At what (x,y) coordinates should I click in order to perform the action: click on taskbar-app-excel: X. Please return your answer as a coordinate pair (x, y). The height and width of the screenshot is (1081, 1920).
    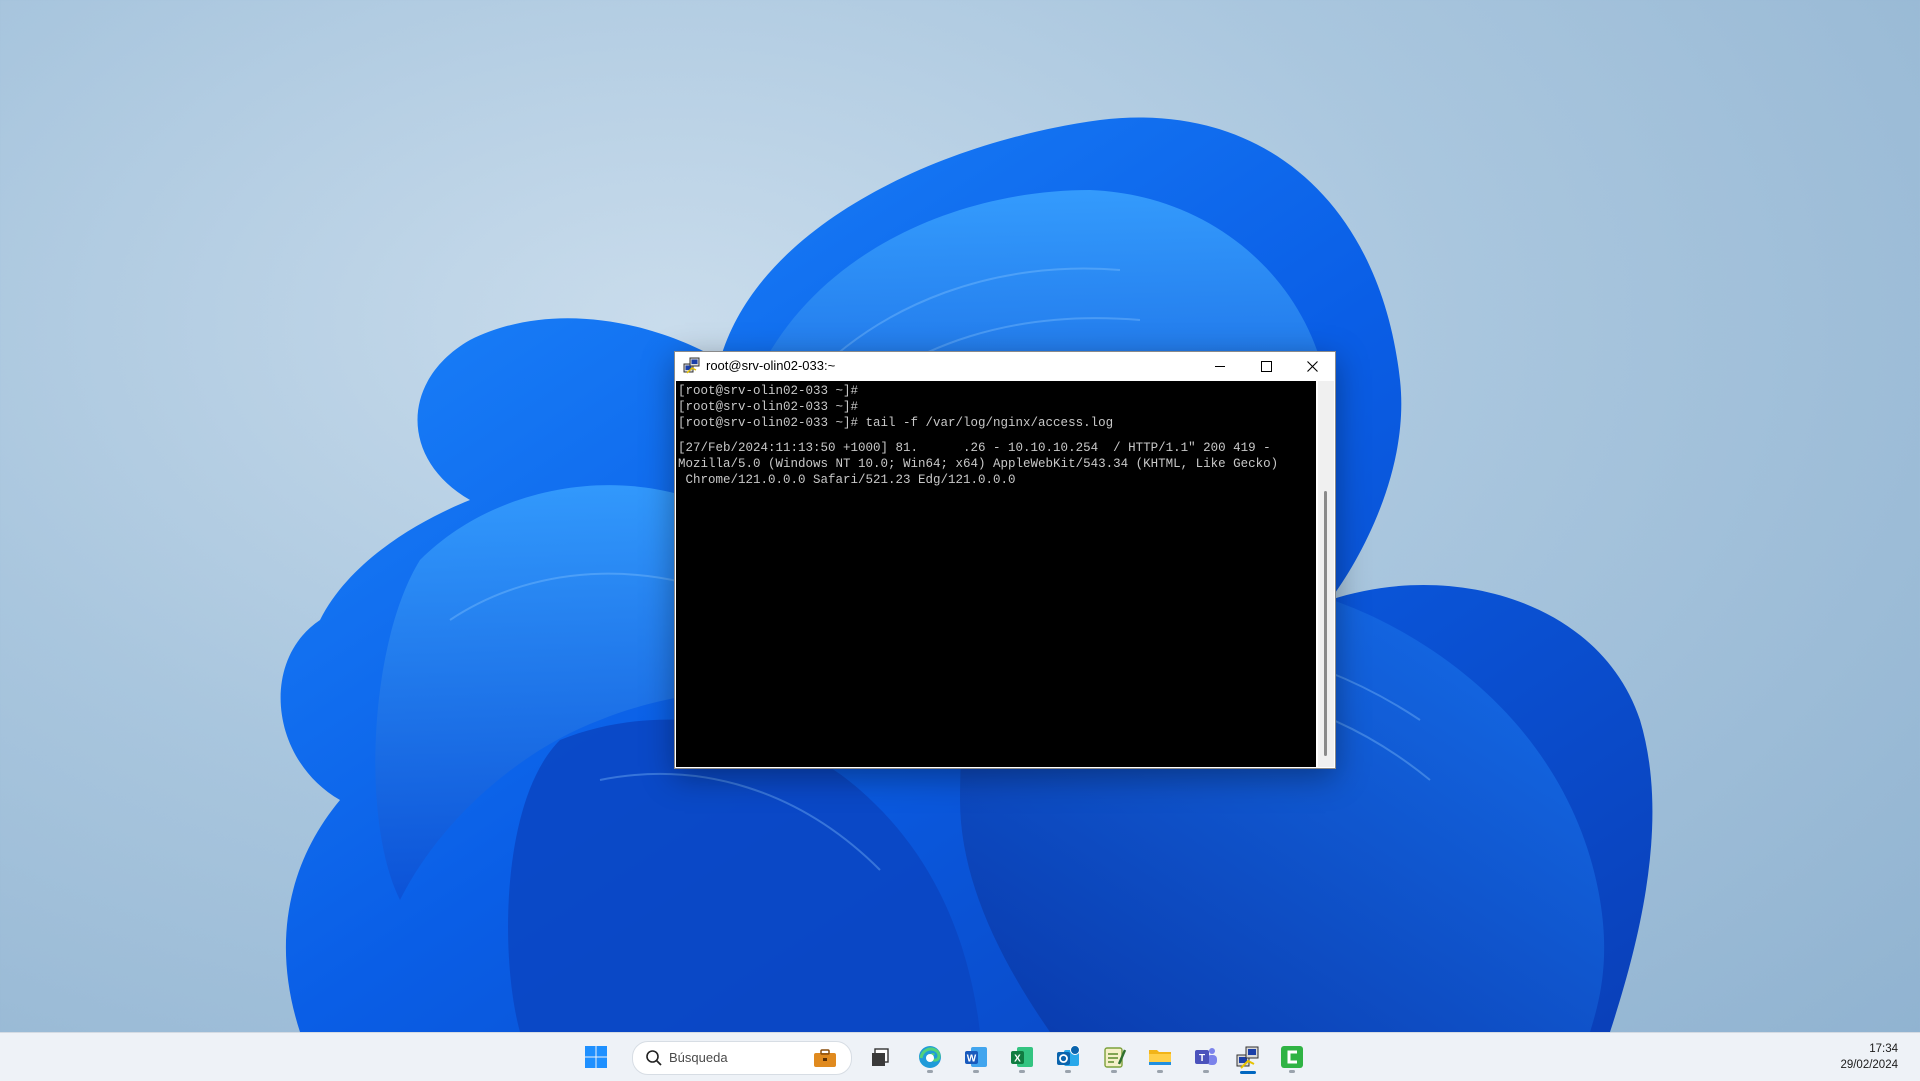
    Looking at the image, I should click on (1022, 1057).